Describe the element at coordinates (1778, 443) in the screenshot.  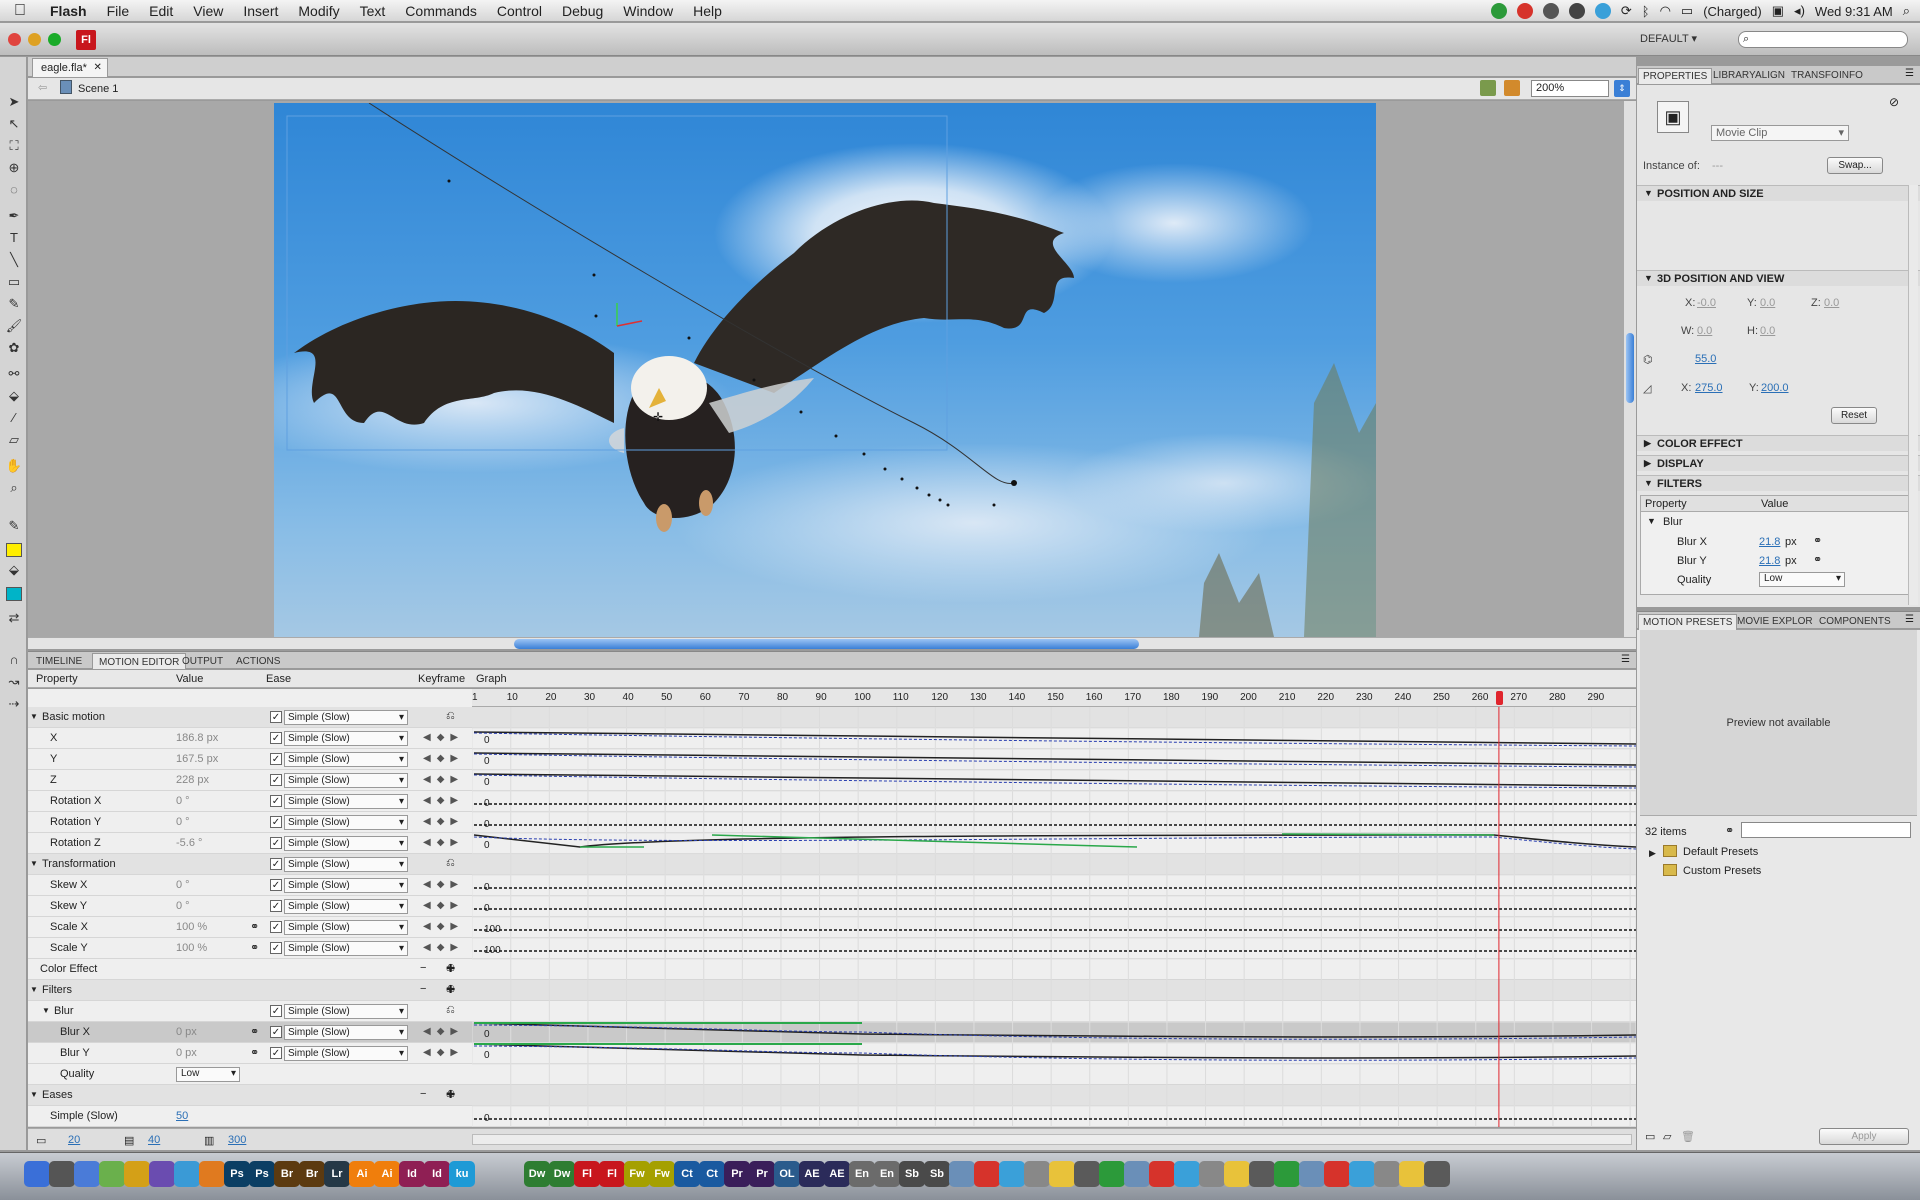
I see `section-color-effect: ▶ COLOR EFFECT` at that location.